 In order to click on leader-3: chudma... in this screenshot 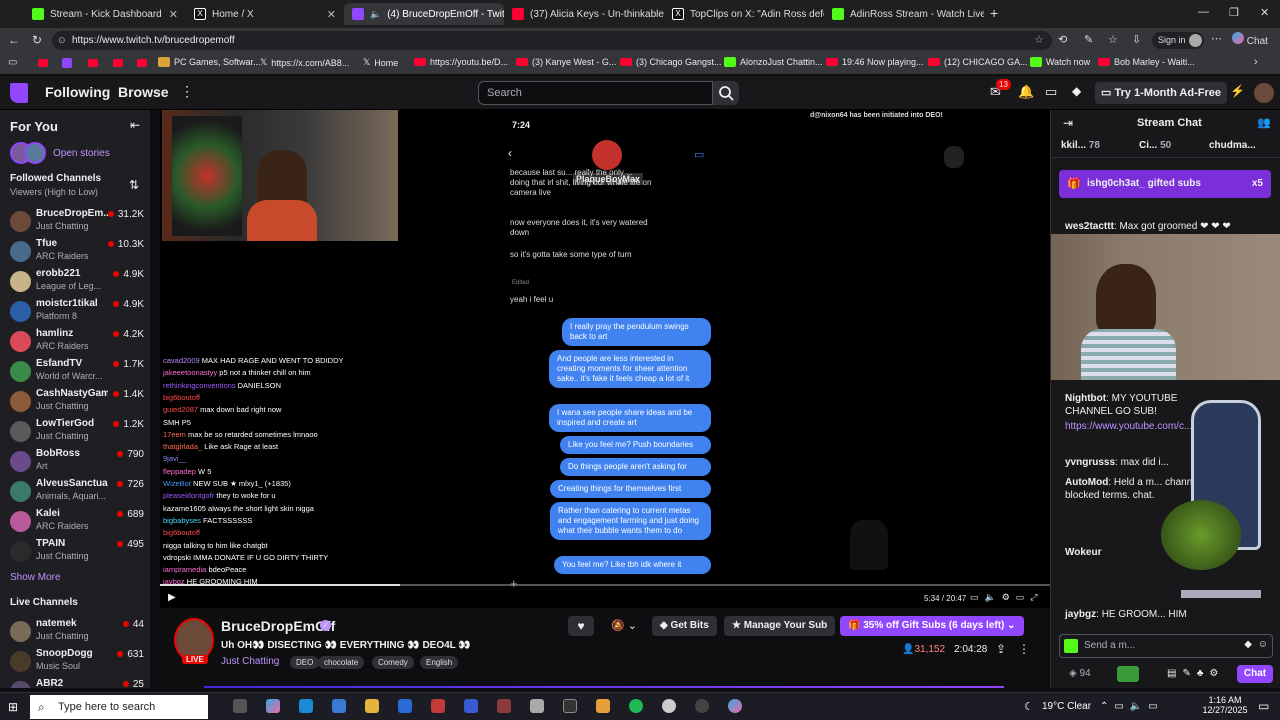, I will do `click(1232, 145)`.